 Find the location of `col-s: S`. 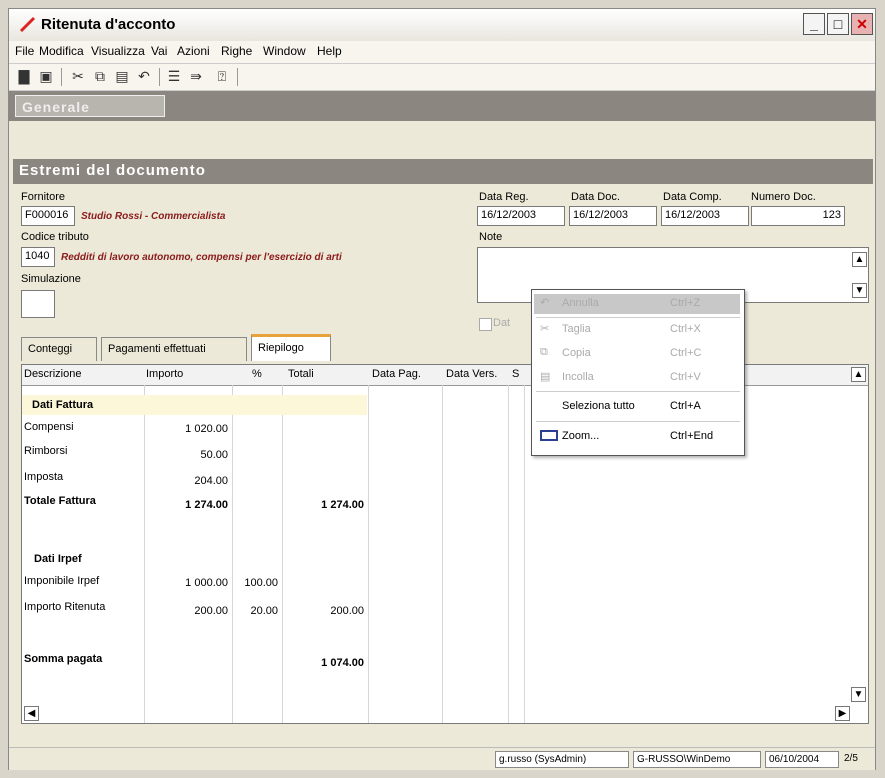

col-s: S is located at coordinates (515, 374).